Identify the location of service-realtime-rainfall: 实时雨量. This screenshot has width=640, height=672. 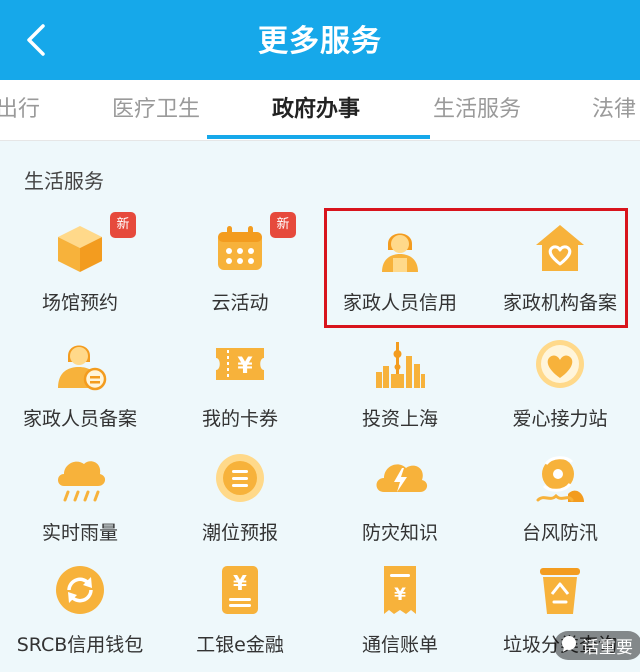
(80, 505).